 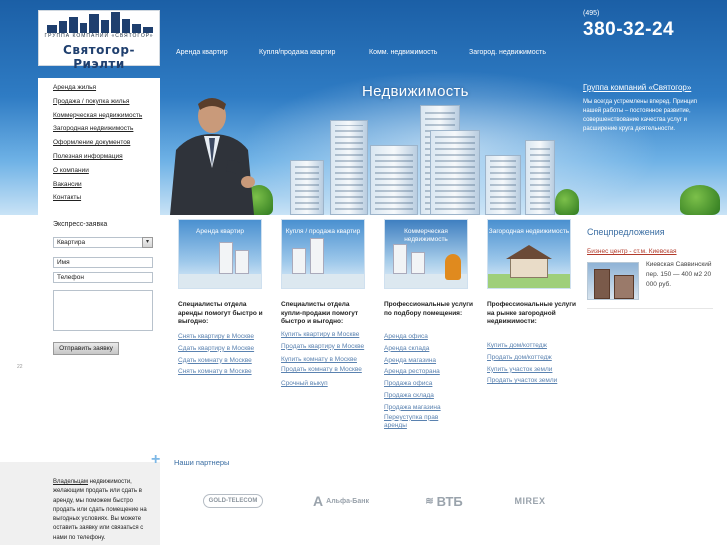 What do you see at coordinates (650, 308) in the screenshot?
I see `divider` at bounding box center [650, 308].